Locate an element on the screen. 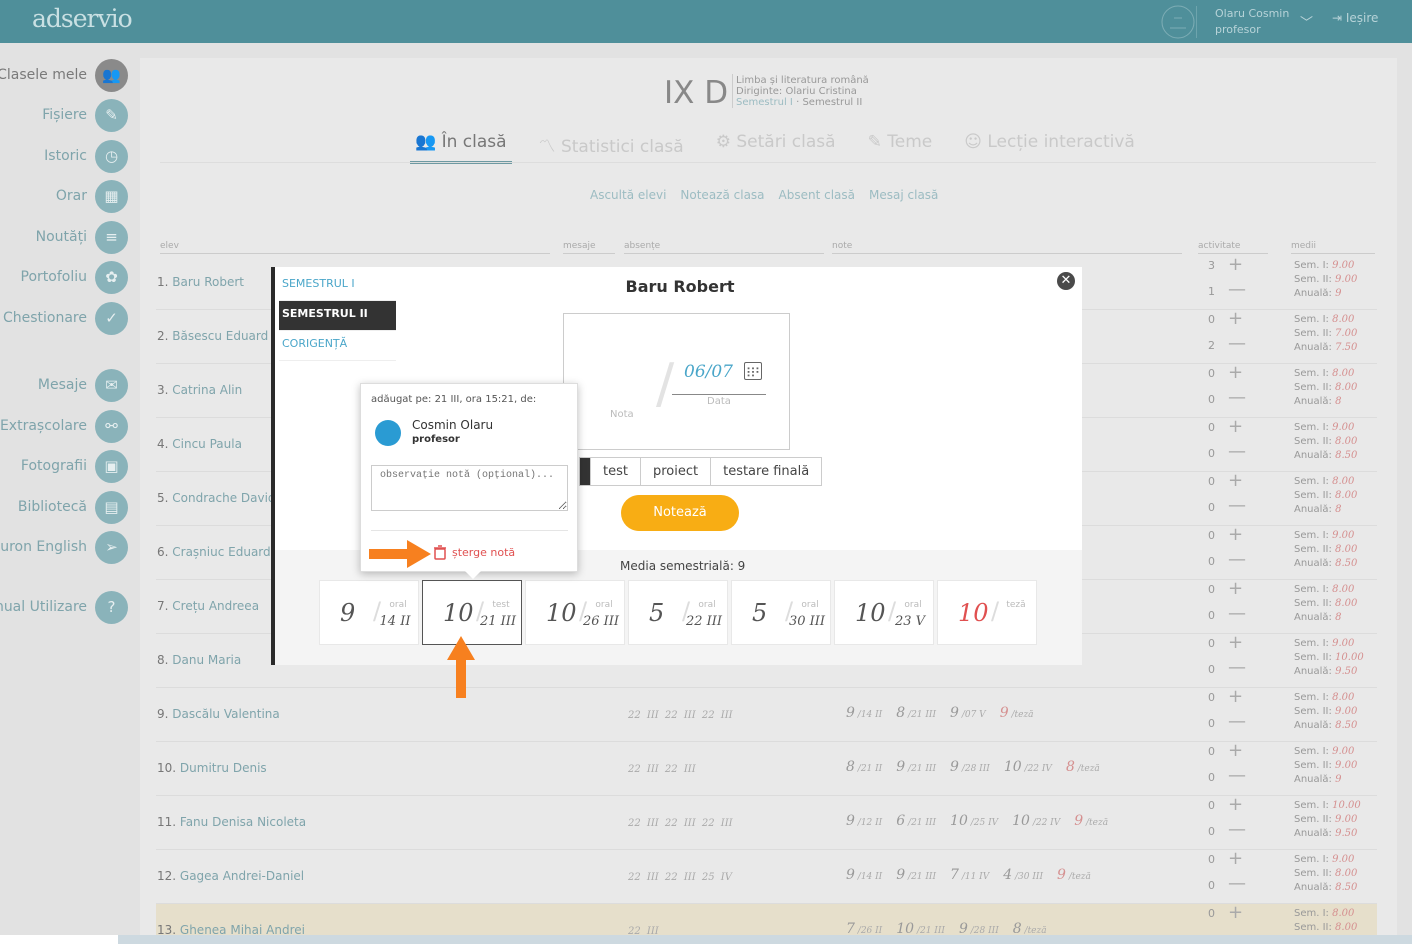  grade-mark: 9 /12 II is located at coordinates (864, 821).